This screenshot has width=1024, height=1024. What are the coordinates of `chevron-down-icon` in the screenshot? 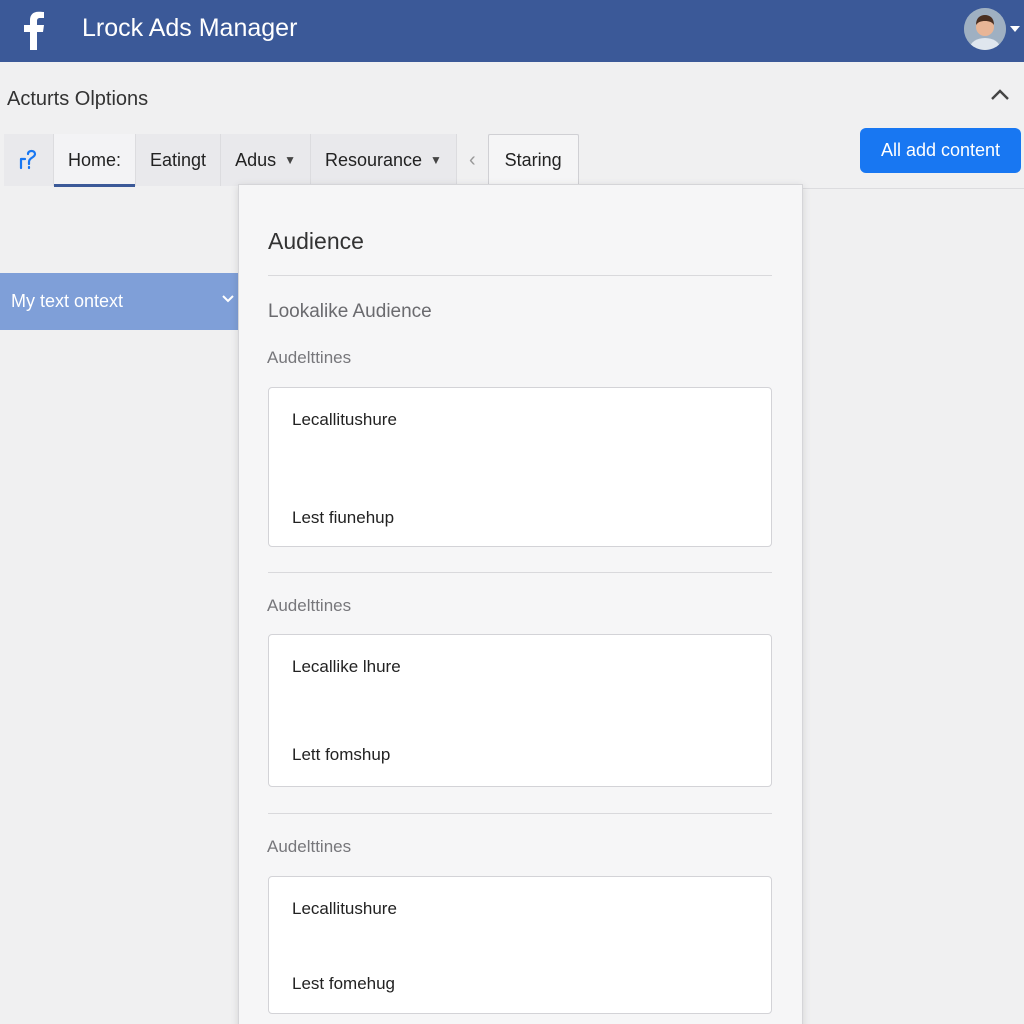 It's located at (228, 299).